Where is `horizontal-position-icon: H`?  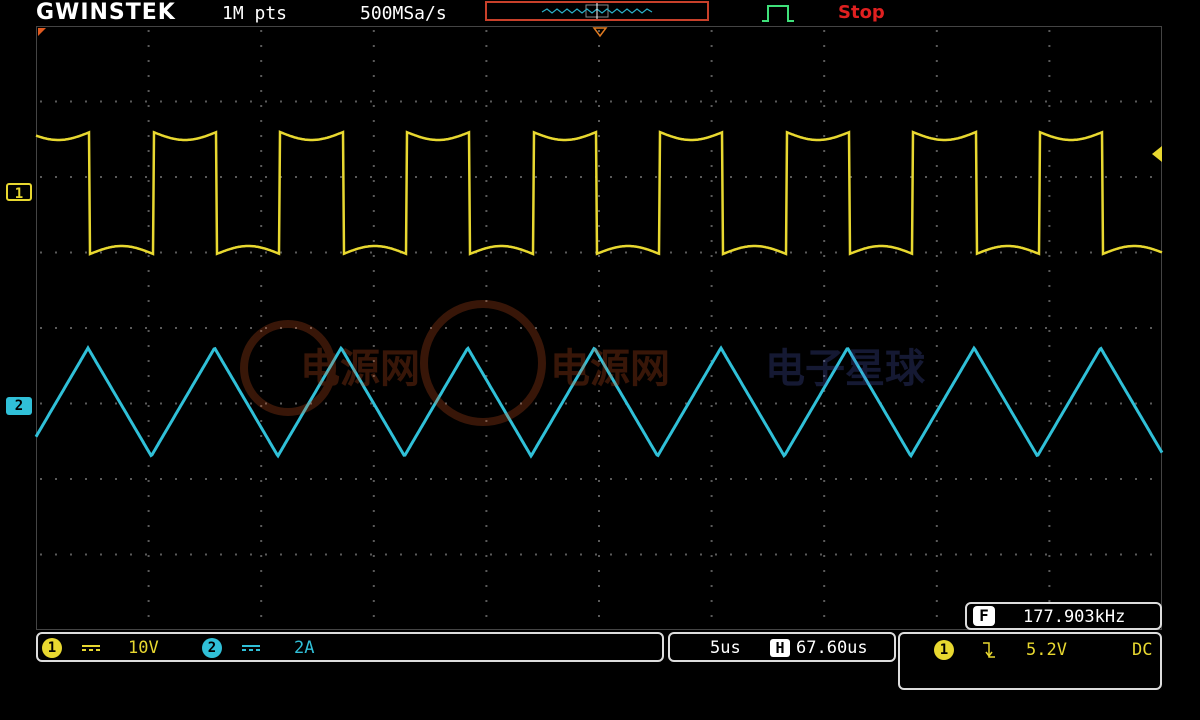
horizontal-position-icon: H is located at coordinates (780, 648).